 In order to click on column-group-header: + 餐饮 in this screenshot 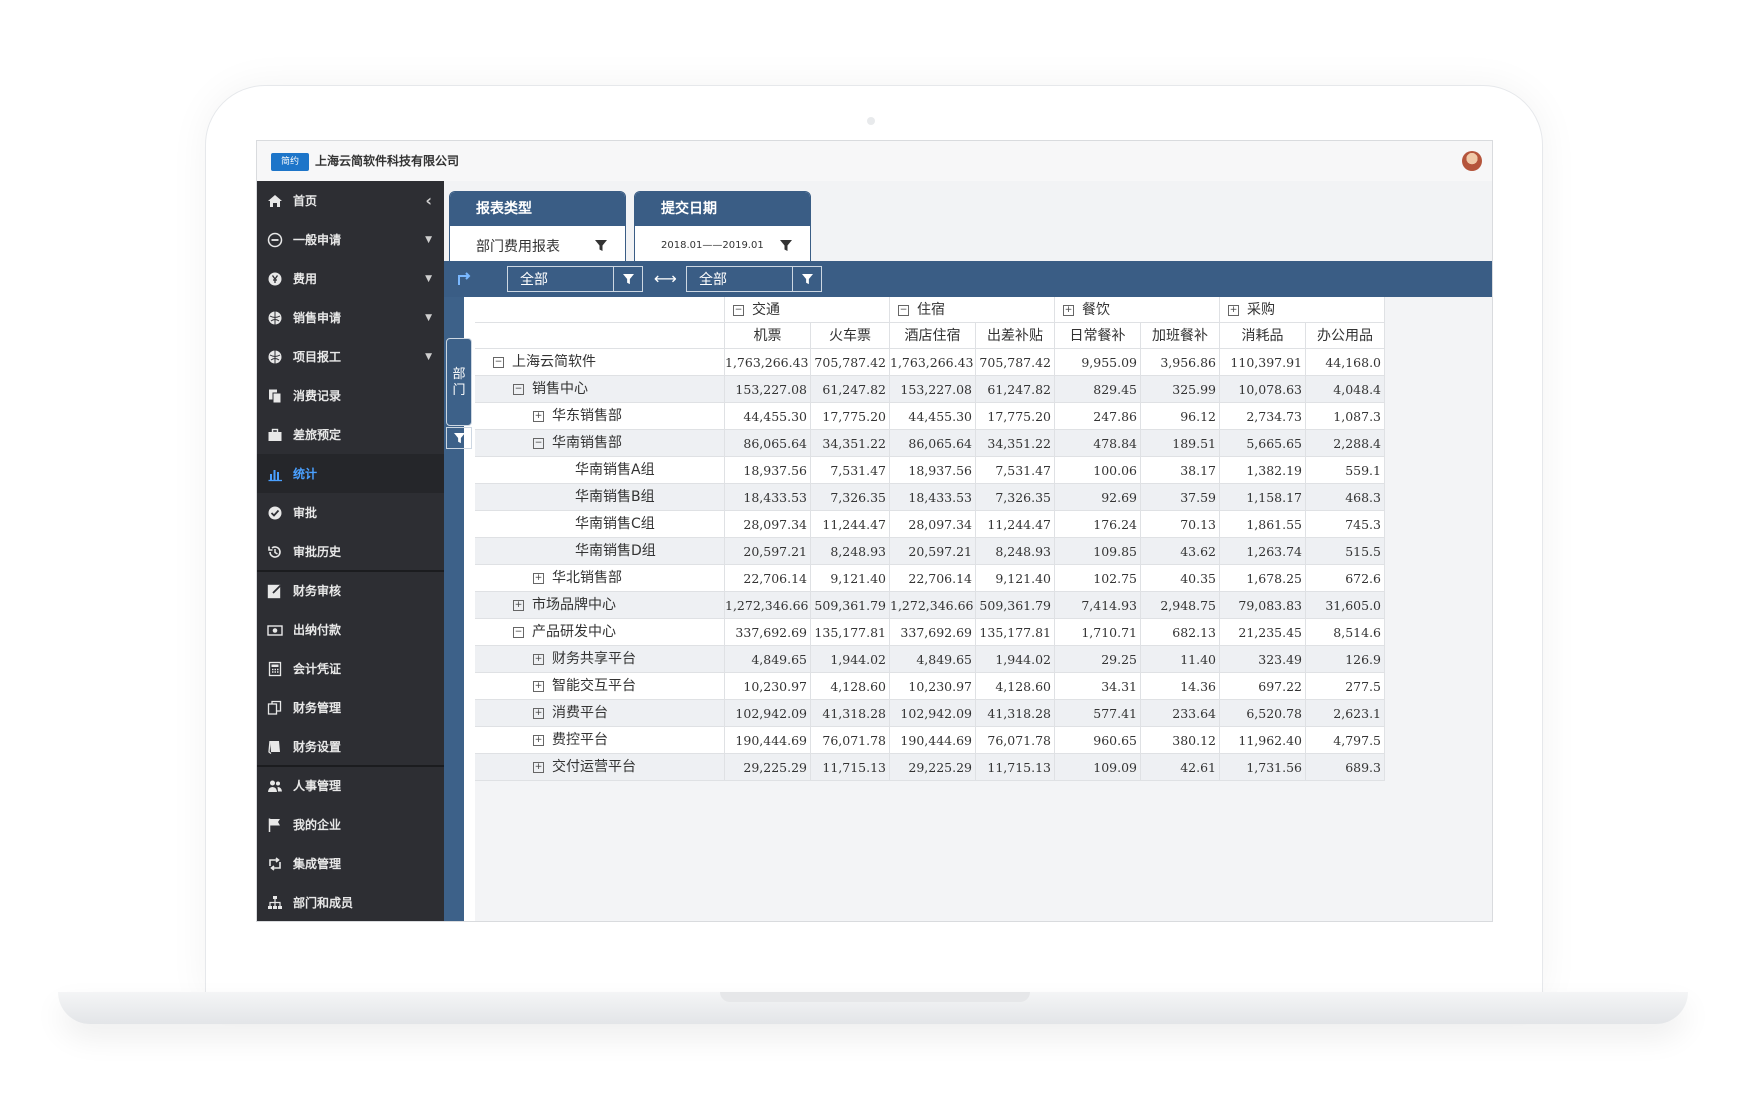, I will do `click(1137, 310)`.